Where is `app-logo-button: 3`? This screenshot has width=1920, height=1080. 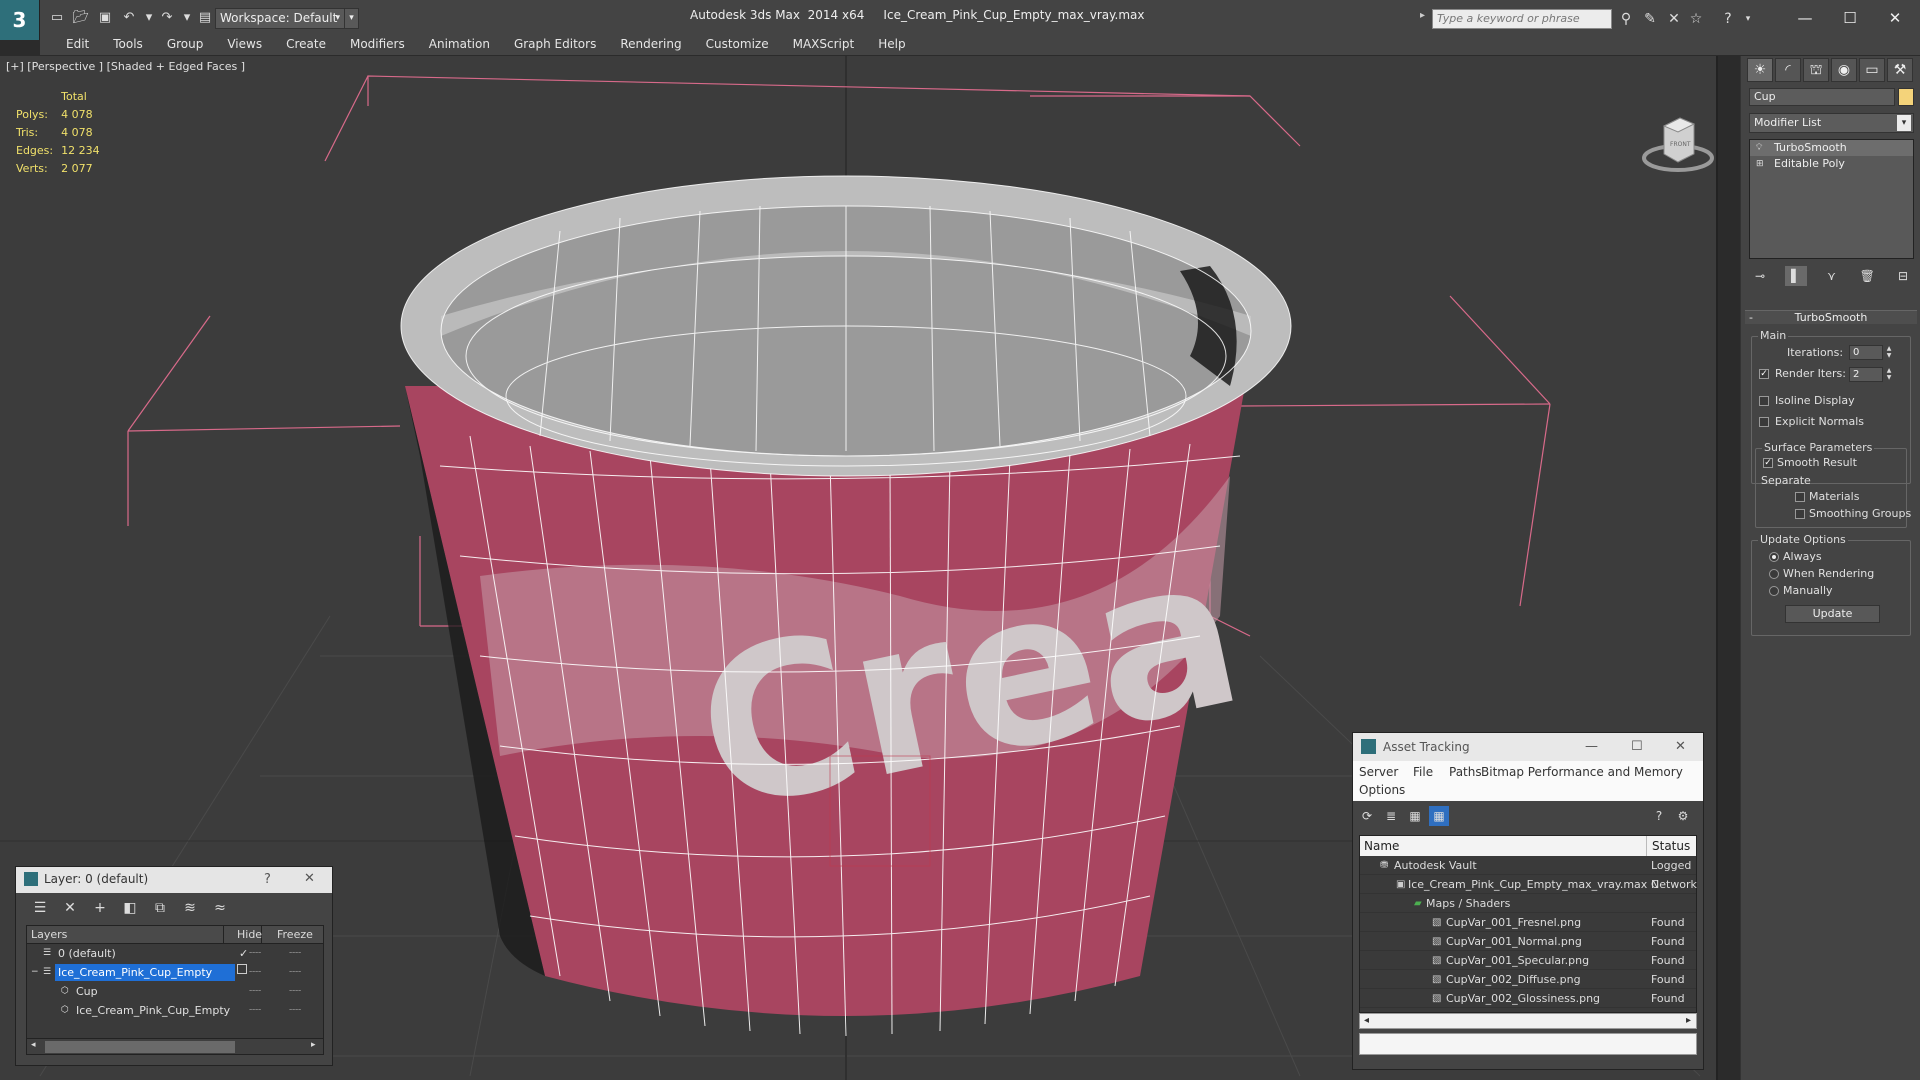 app-logo-button: 3 is located at coordinates (20, 20).